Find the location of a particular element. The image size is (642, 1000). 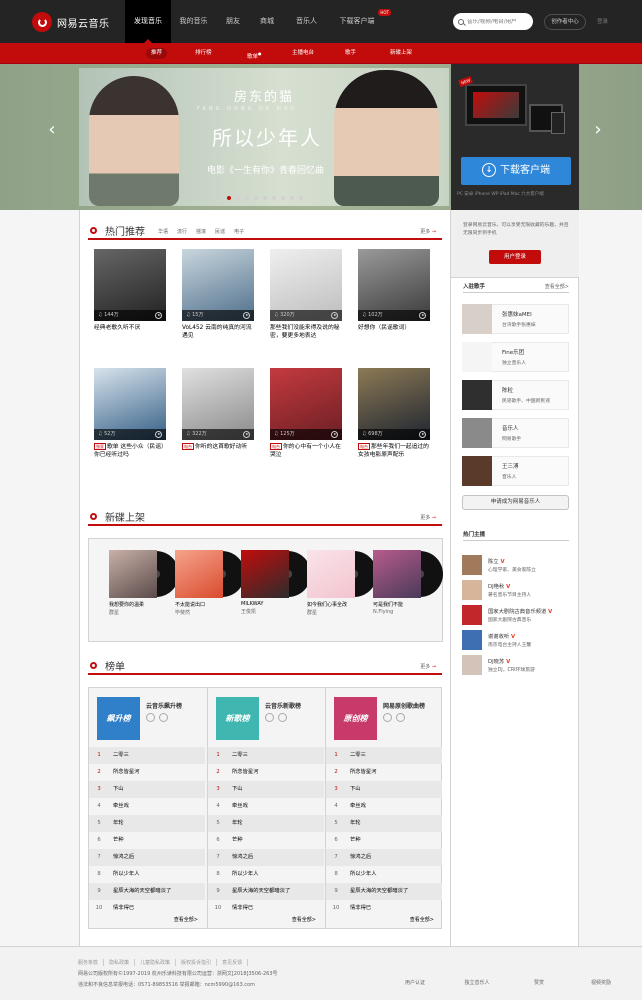

album-cover is located at coordinates (408, 574).